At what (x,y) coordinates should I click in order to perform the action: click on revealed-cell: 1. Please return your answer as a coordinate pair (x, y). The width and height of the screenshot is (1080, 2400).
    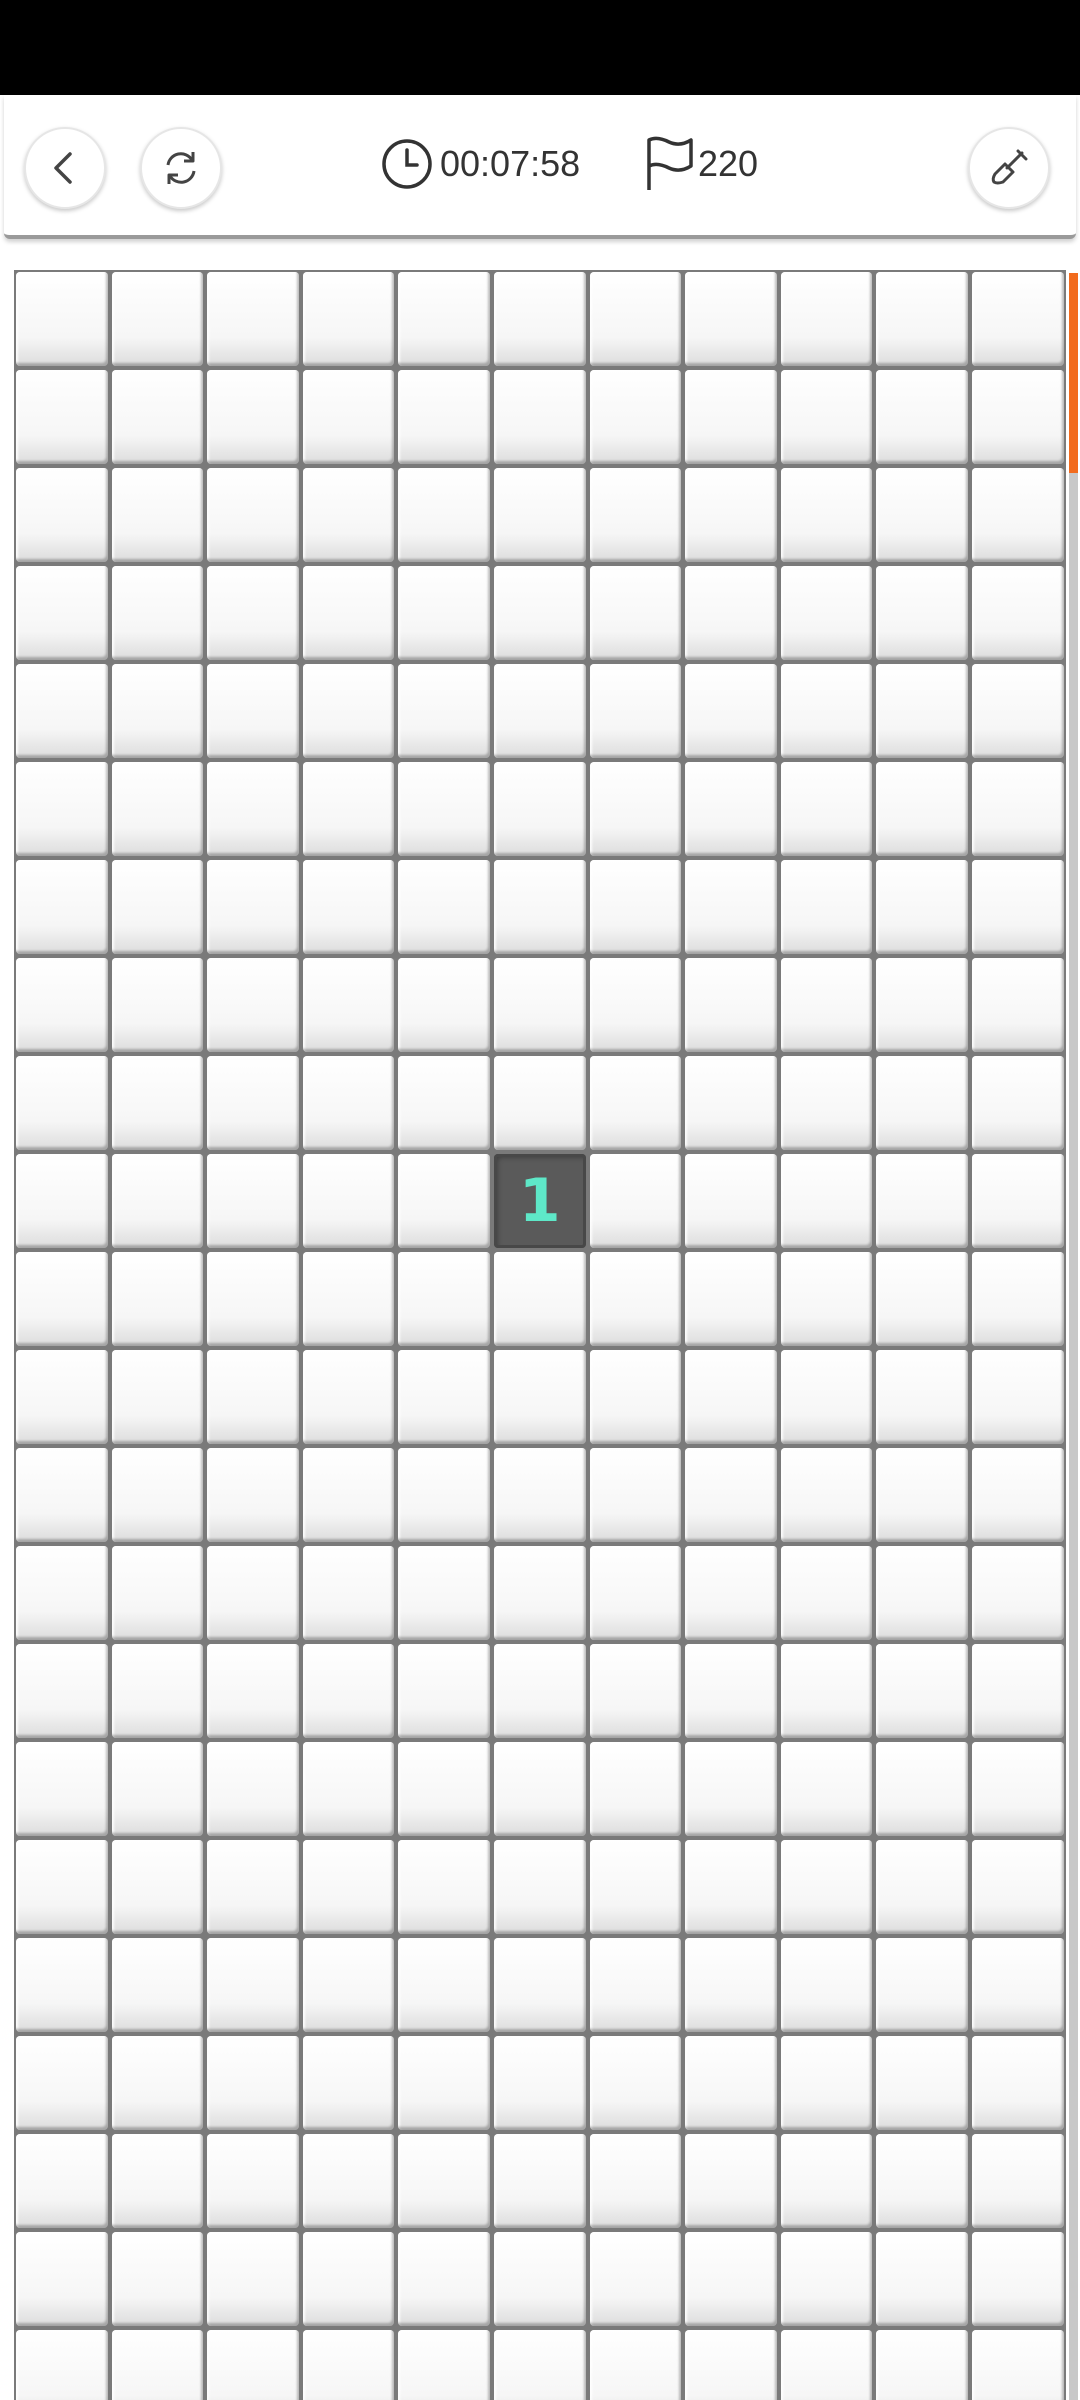
    Looking at the image, I should click on (539, 1201).